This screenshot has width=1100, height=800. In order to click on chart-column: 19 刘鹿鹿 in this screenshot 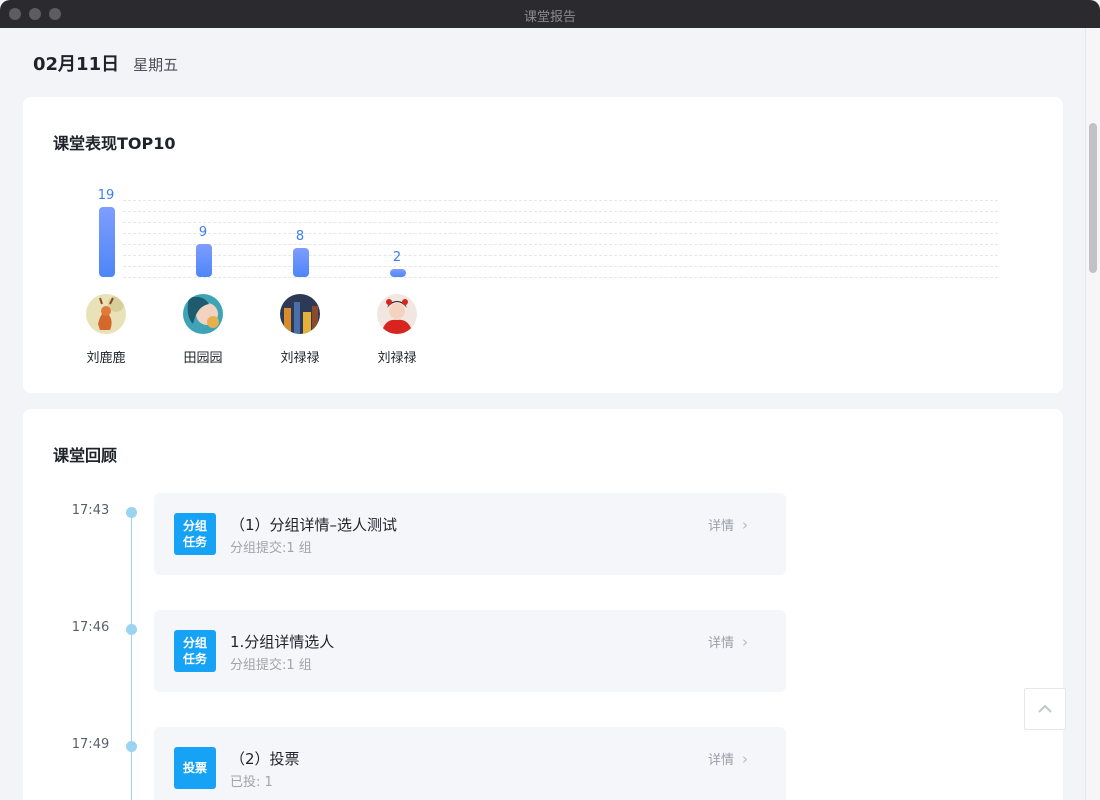, I will do `click(106, 276)`.